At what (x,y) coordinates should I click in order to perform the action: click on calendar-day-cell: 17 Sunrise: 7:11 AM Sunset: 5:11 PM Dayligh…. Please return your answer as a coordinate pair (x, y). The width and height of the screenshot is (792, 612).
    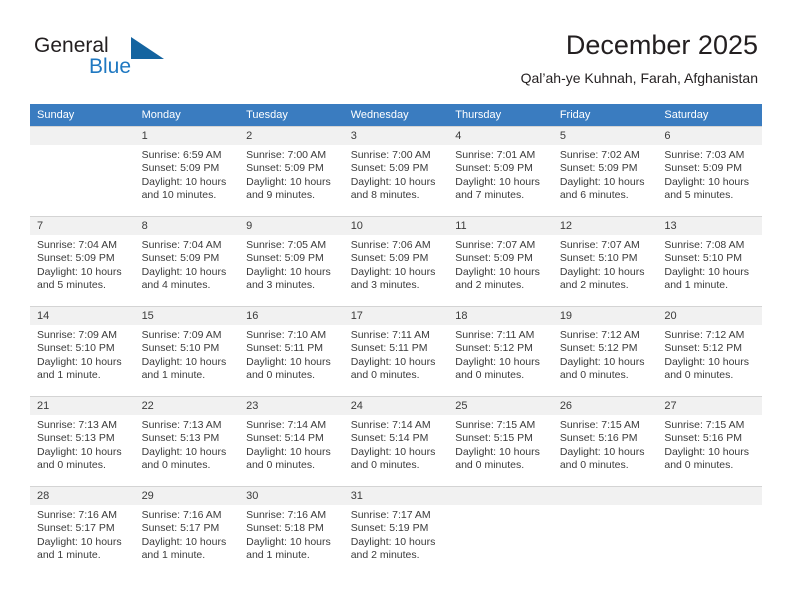
    Looking at the image, I should click on (396, 351).